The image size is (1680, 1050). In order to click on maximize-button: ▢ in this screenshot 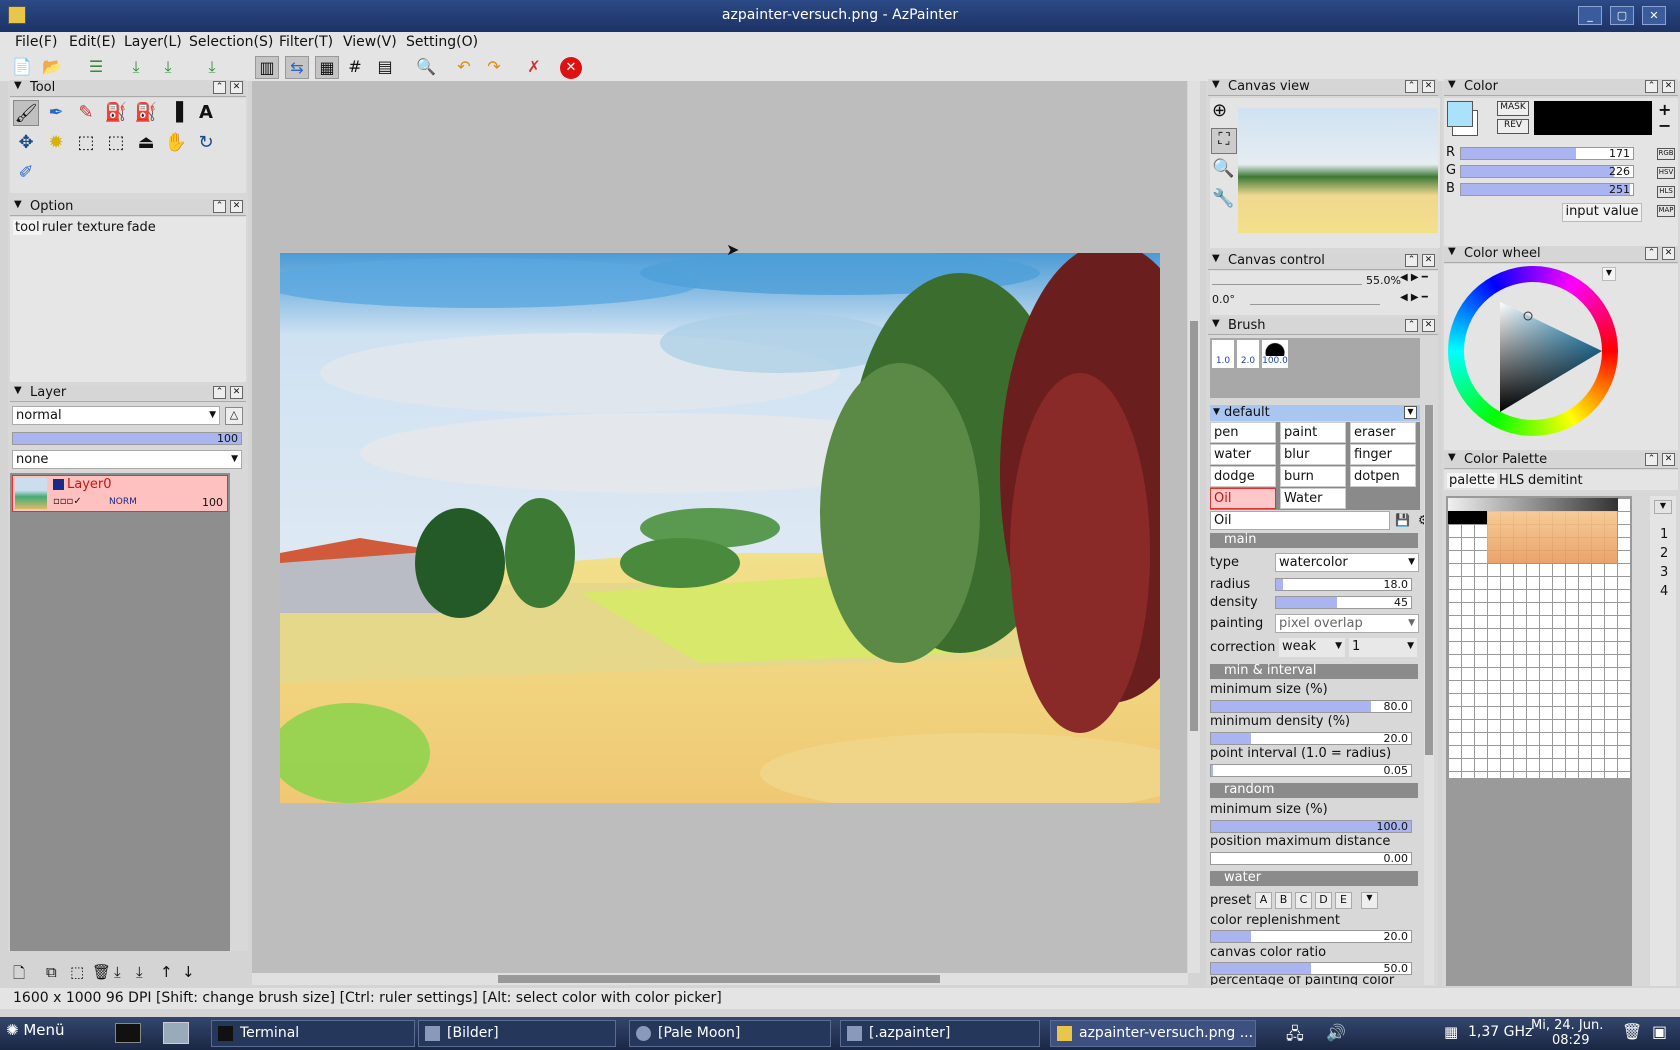, I will do `click(1622, 15)`.